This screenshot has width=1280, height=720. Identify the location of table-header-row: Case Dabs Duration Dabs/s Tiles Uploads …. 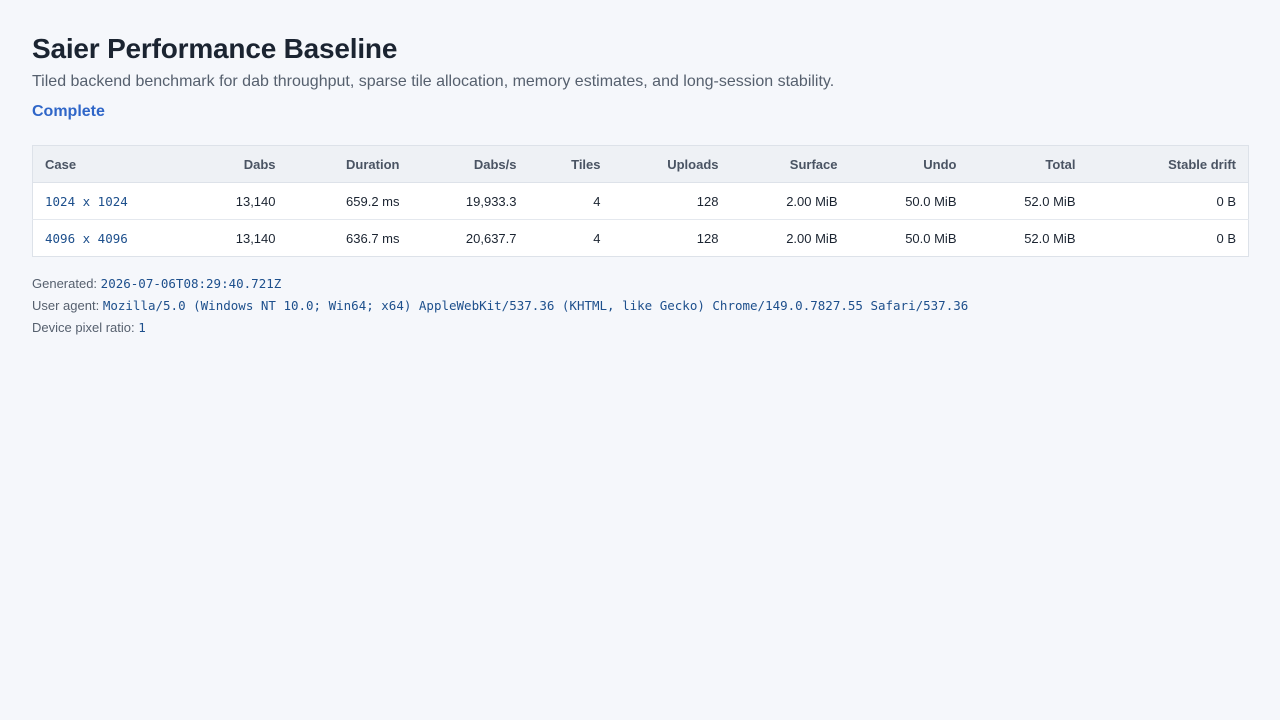
(640, 164).